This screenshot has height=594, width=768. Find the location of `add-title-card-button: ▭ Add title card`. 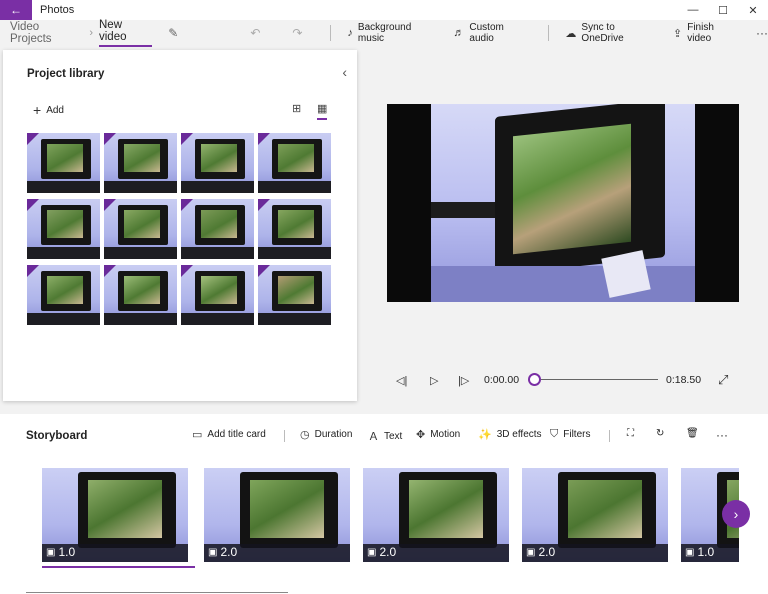

add-title-card-button: ▭ Add title card is located at coordinates (229, 434).